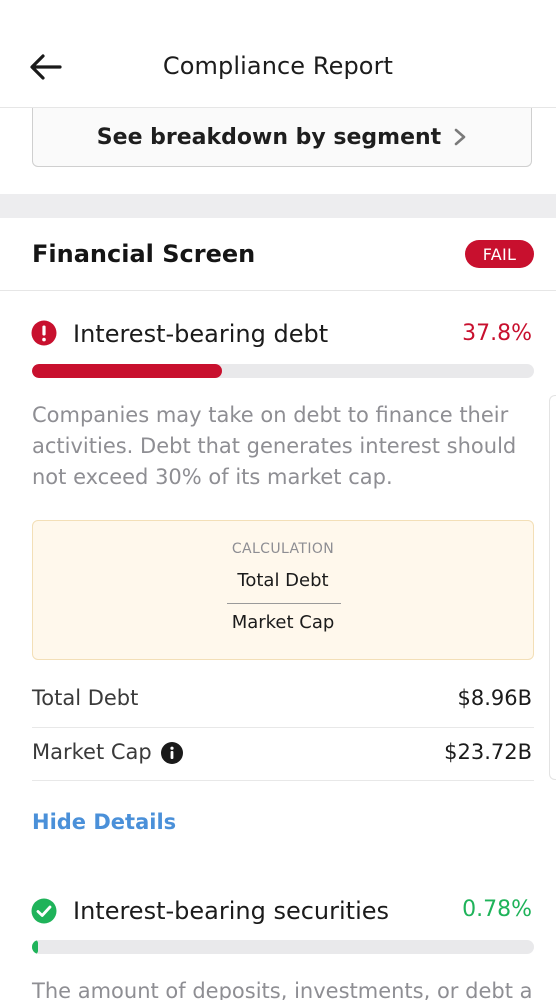 This screenshot has height=1000, width=556. Describe the element at coordinates (283, 371) in the screenshot. I see `debt-progress-bar` at that location.